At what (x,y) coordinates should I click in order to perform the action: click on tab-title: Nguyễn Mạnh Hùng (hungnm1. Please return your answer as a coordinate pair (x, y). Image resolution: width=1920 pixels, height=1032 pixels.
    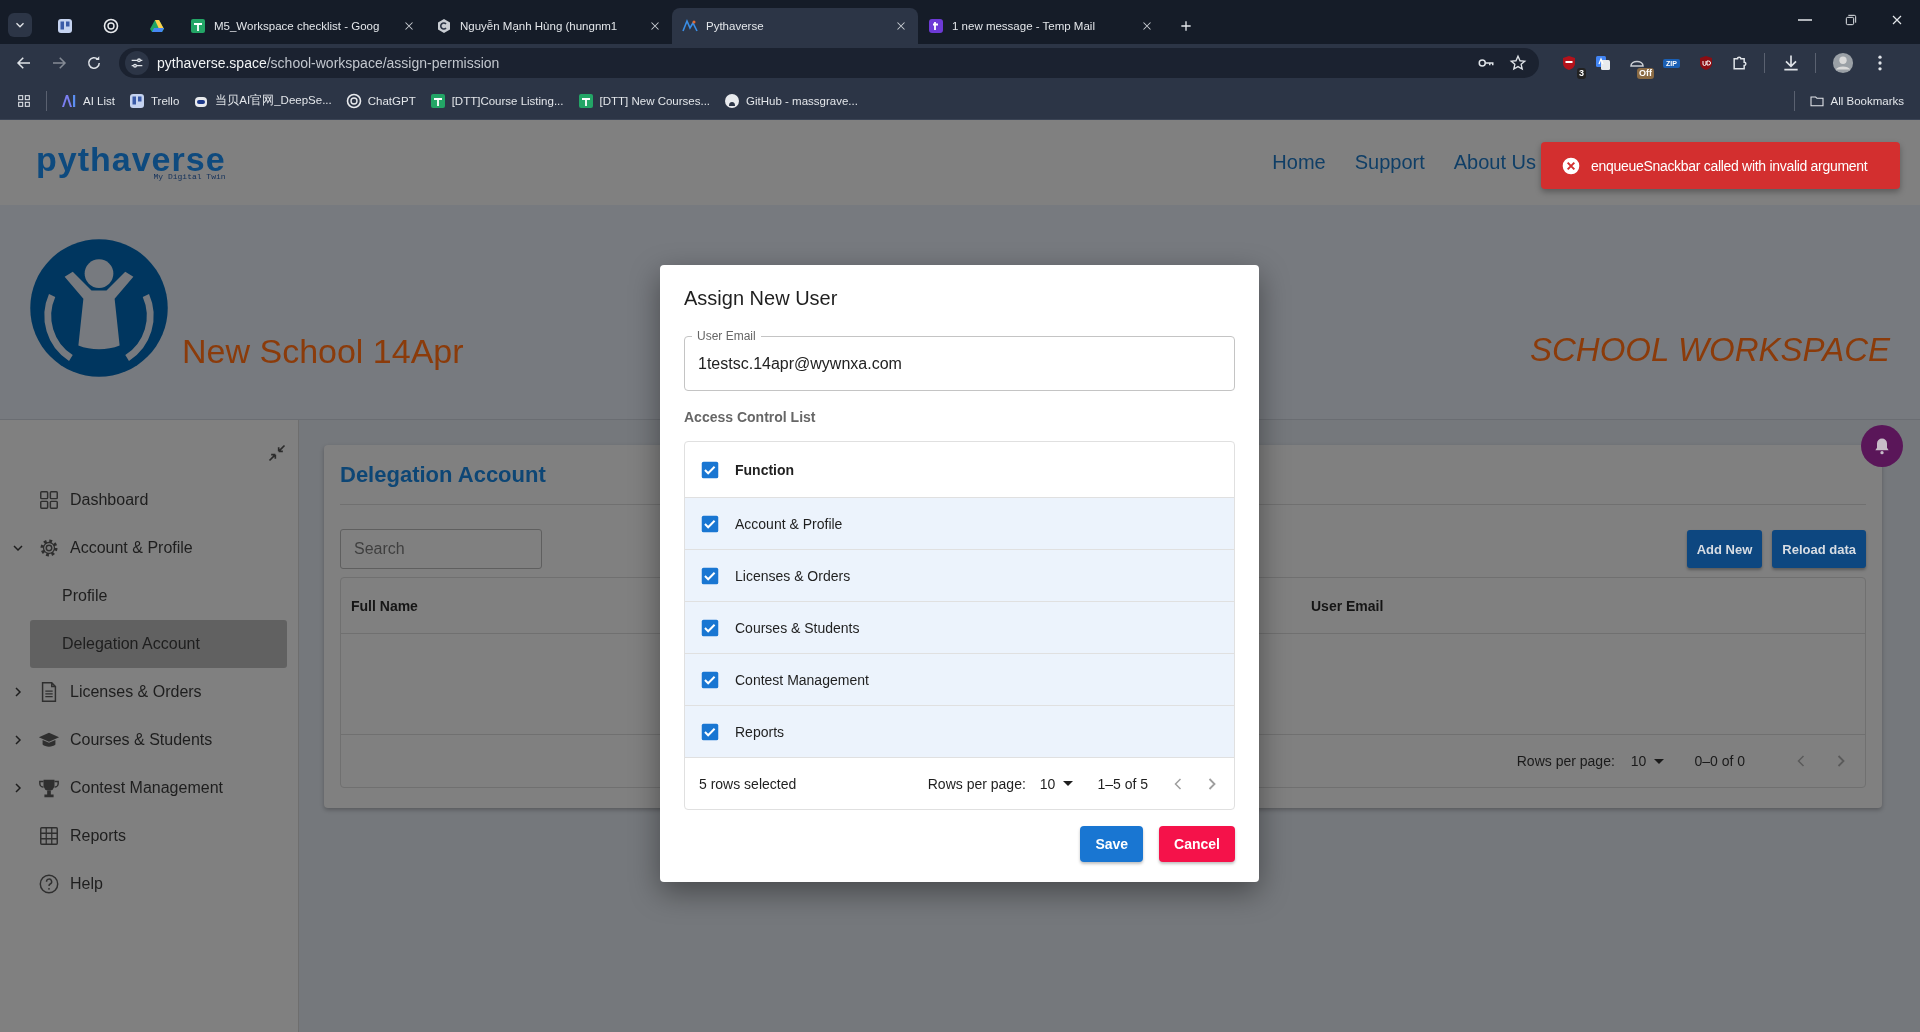
    Looking at the image, I should click on (539, 26).